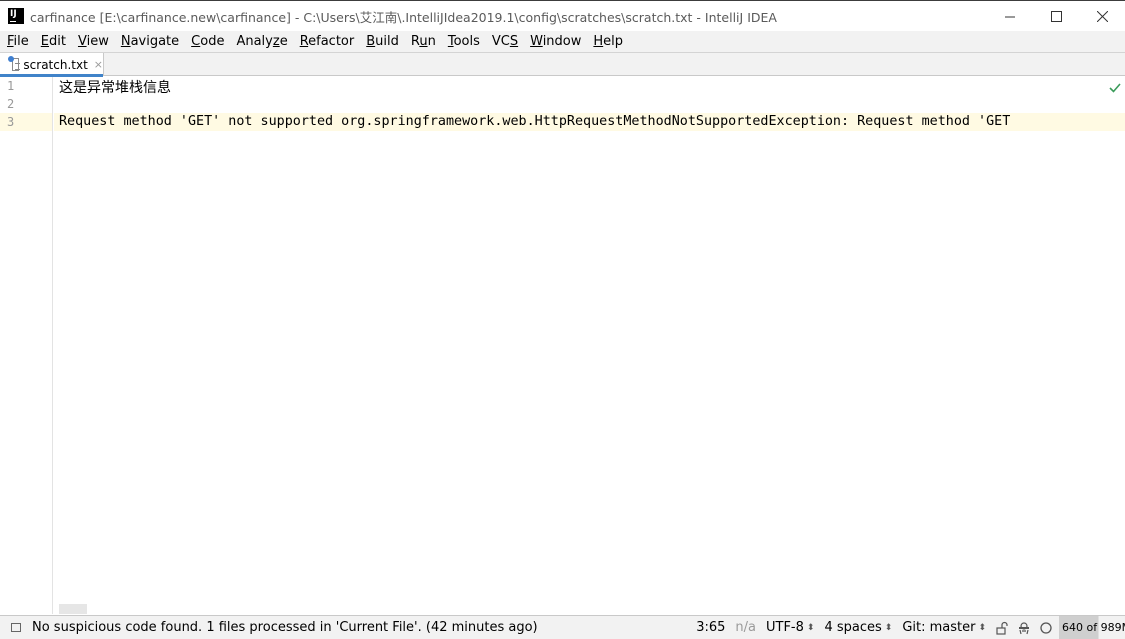  What do you see at coordinates (115, 87) in the screenshot?
I see `code-line-1: 这是异常堆栈信息` at bounding box center [115, 87].